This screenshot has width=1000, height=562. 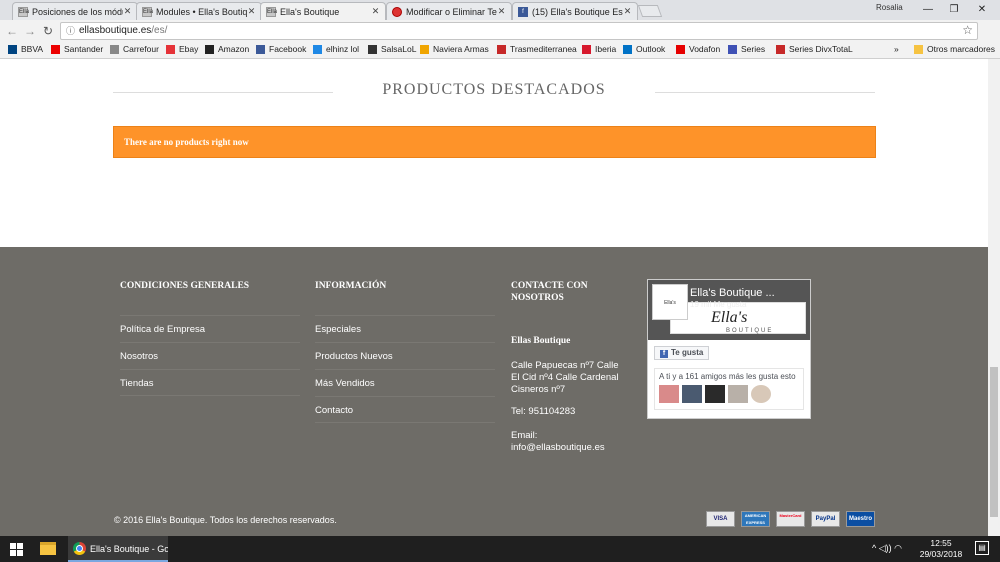 What do you see at coordinates (189, 49) in the screenshot?
I see `bookmark-label: Ebay` at bounding box center [189, 49].